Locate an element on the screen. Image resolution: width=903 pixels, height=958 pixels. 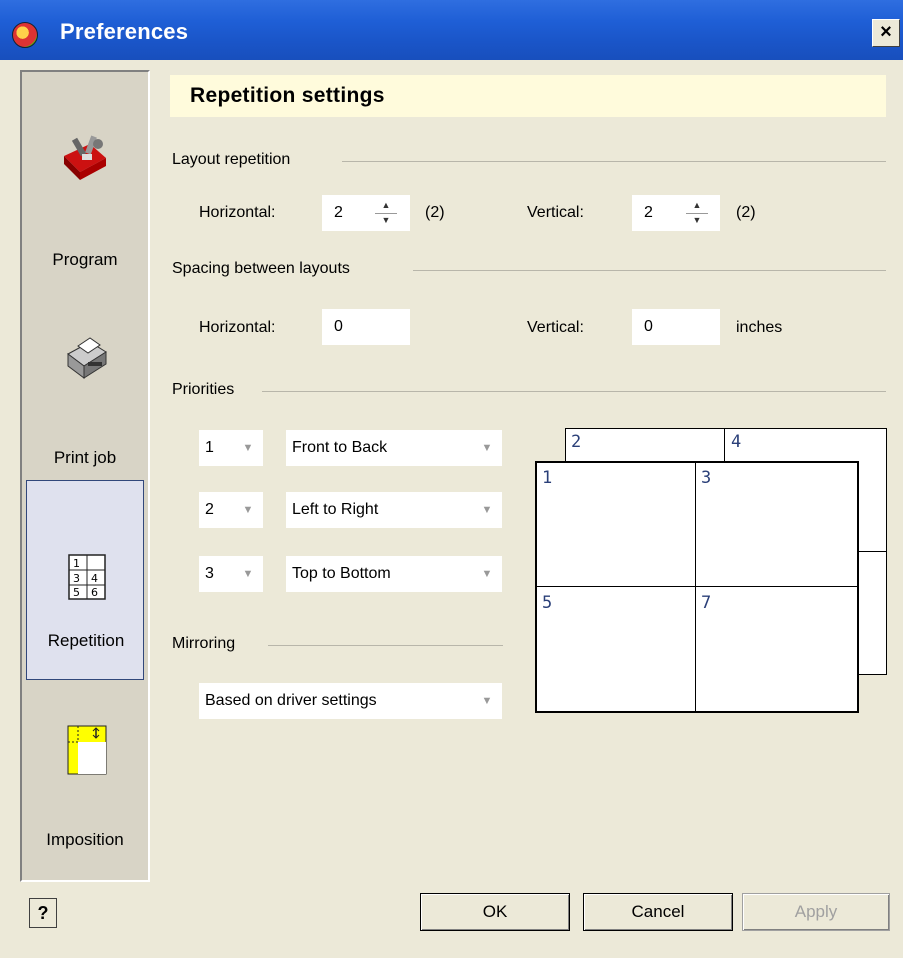
close-button: × is located at coordinates (886, 33).